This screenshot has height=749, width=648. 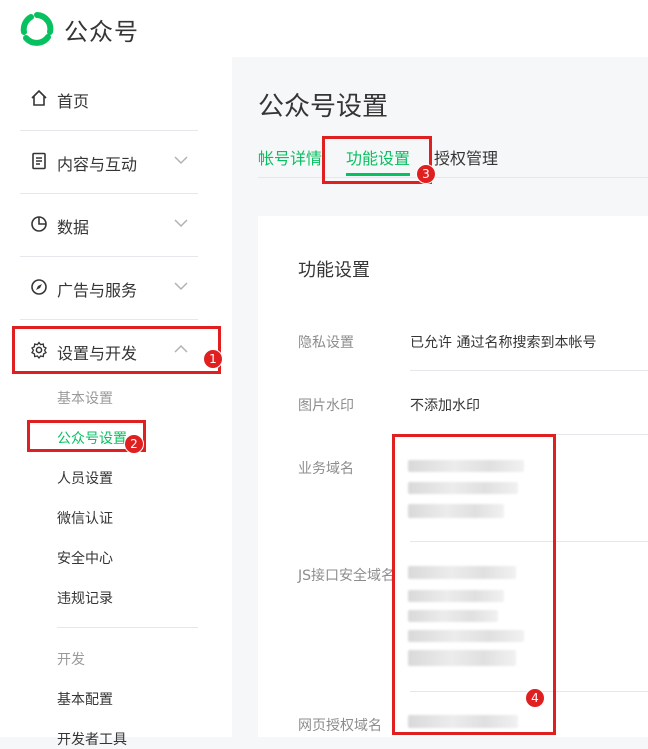 I want to click on sidebar-item-label: 数据, so click(x=73, y=227).